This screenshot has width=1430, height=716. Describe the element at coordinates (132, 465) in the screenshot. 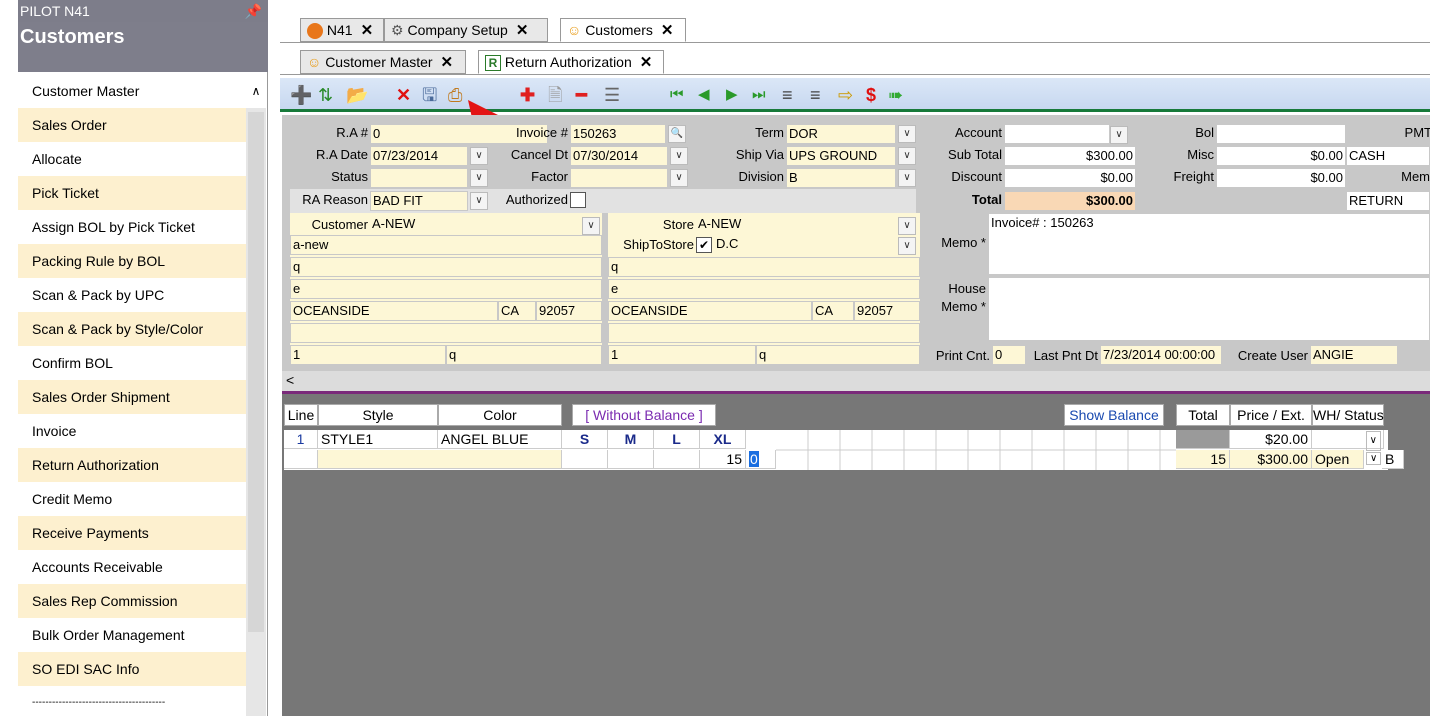

I see `menu-item: Return Authorization` at that location.